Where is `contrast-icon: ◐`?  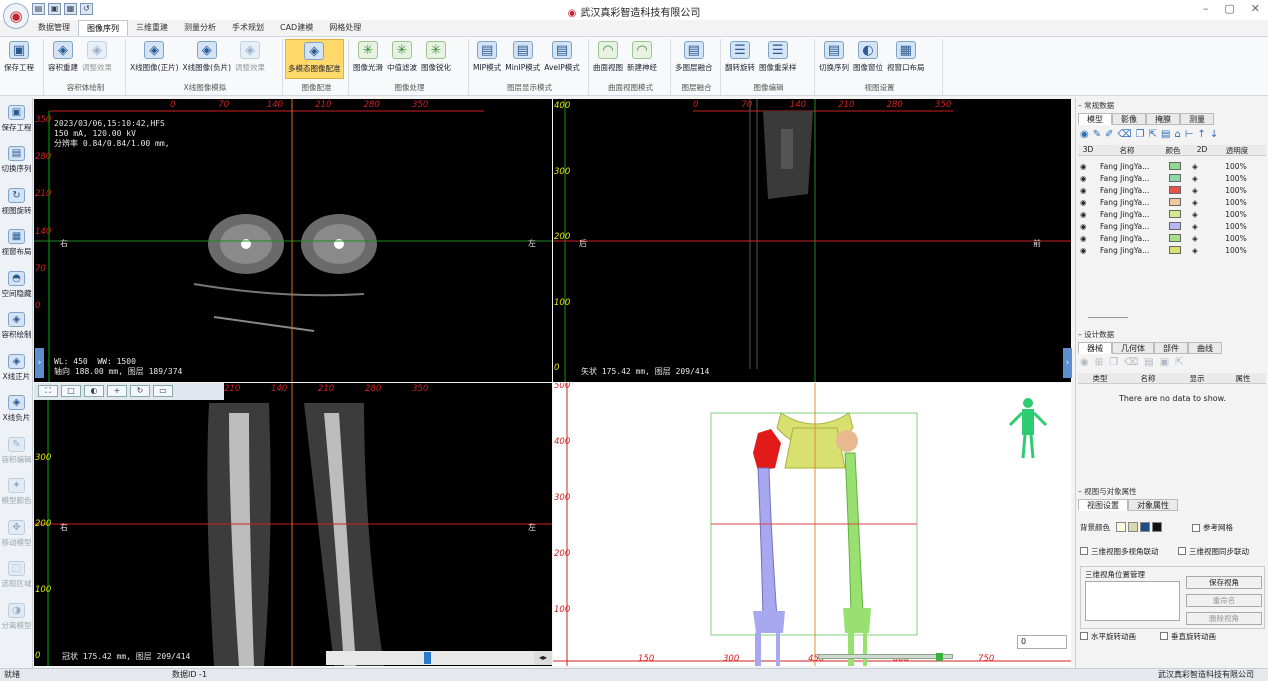 contrast-icon: ◐ is located at coordinates (94, 391).